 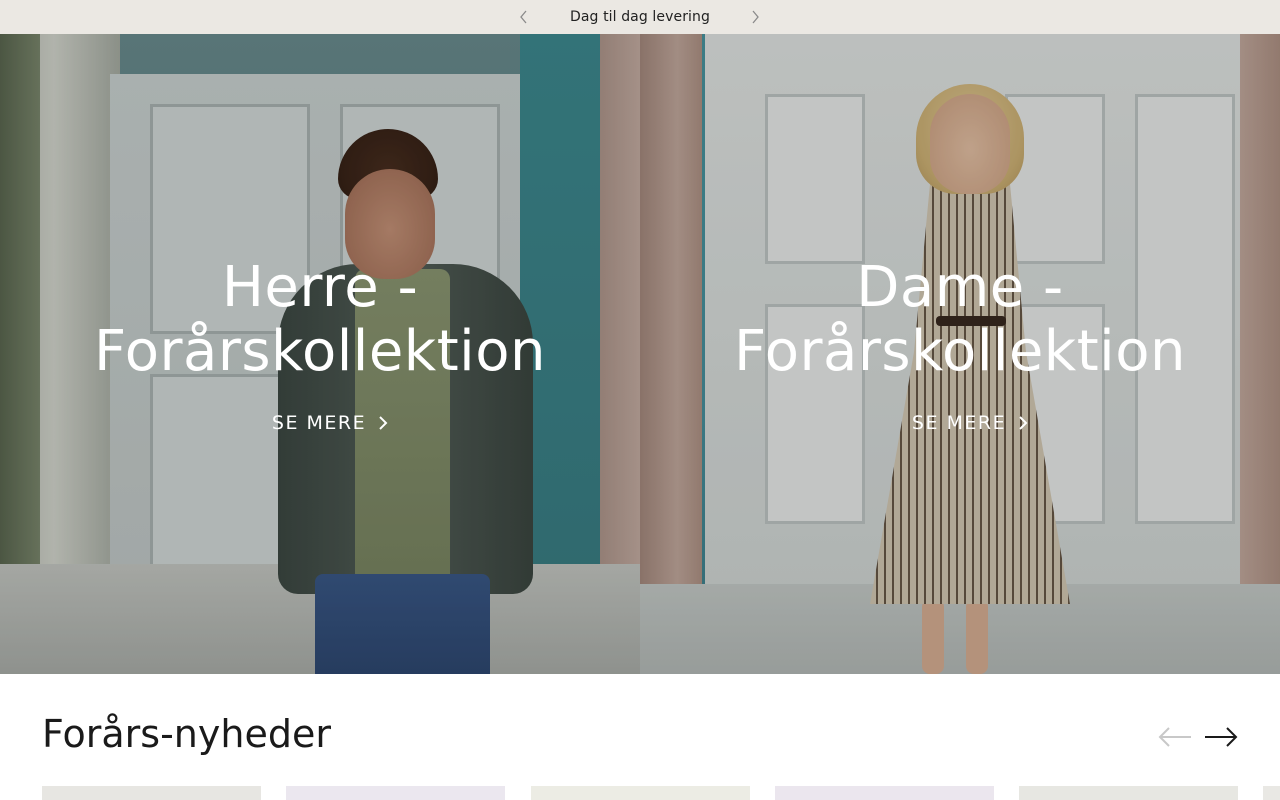 I want to click on product-carousel, so click(x=661, y=793).